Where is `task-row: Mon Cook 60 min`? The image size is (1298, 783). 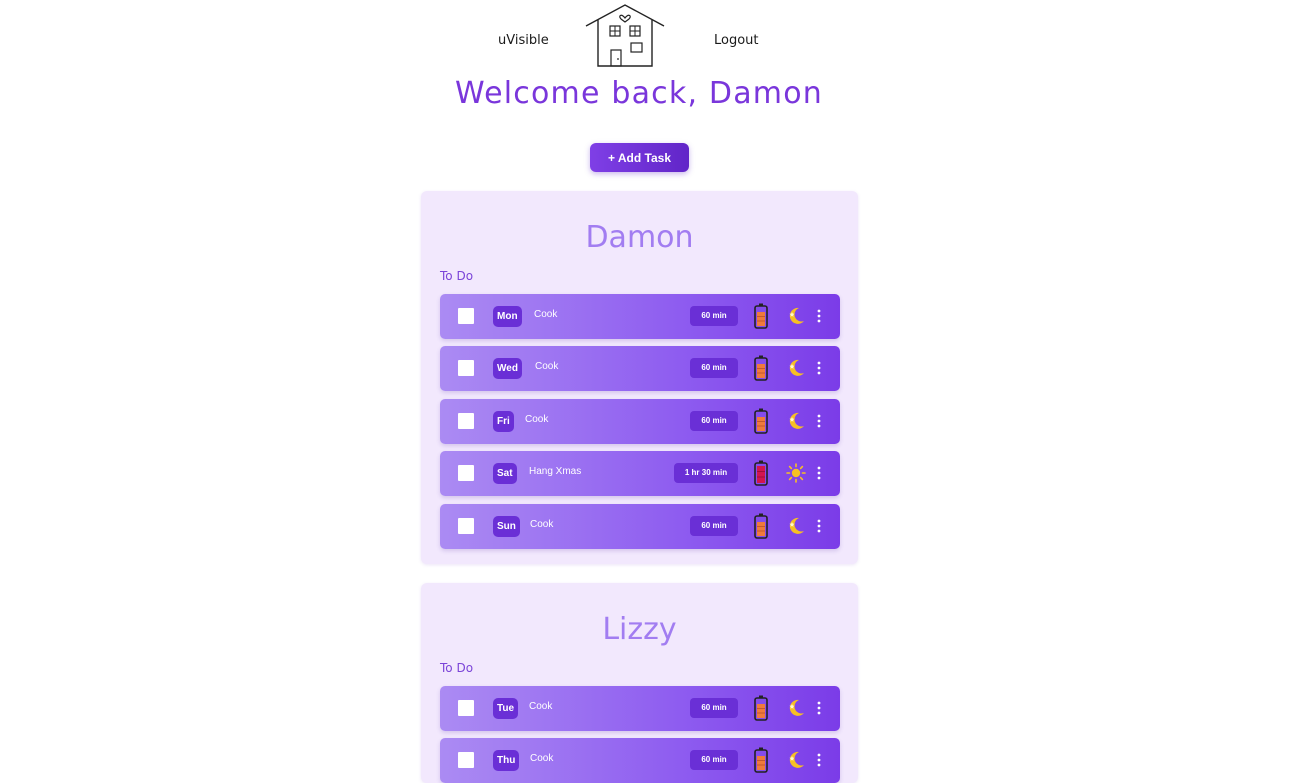
task-row: Mon Cook 60 min is located at coordinates (640, 316).